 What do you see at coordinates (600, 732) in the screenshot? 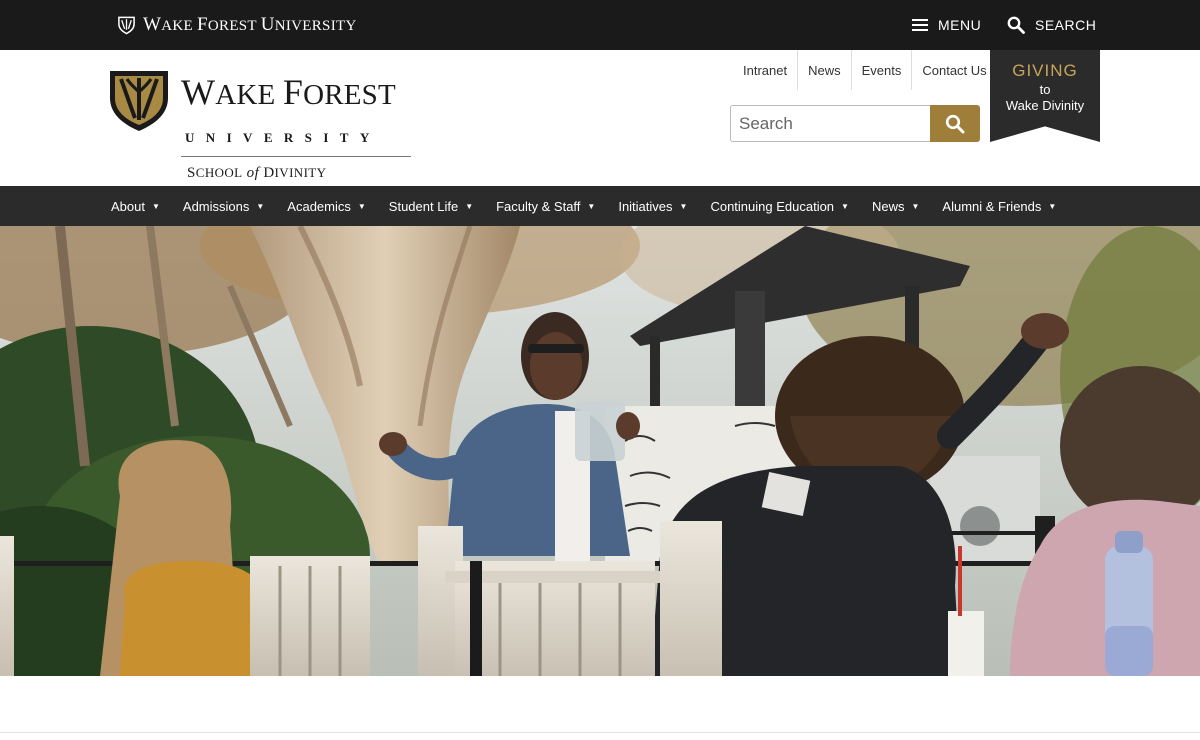
I see `divider` at bounding box center [600, 732].